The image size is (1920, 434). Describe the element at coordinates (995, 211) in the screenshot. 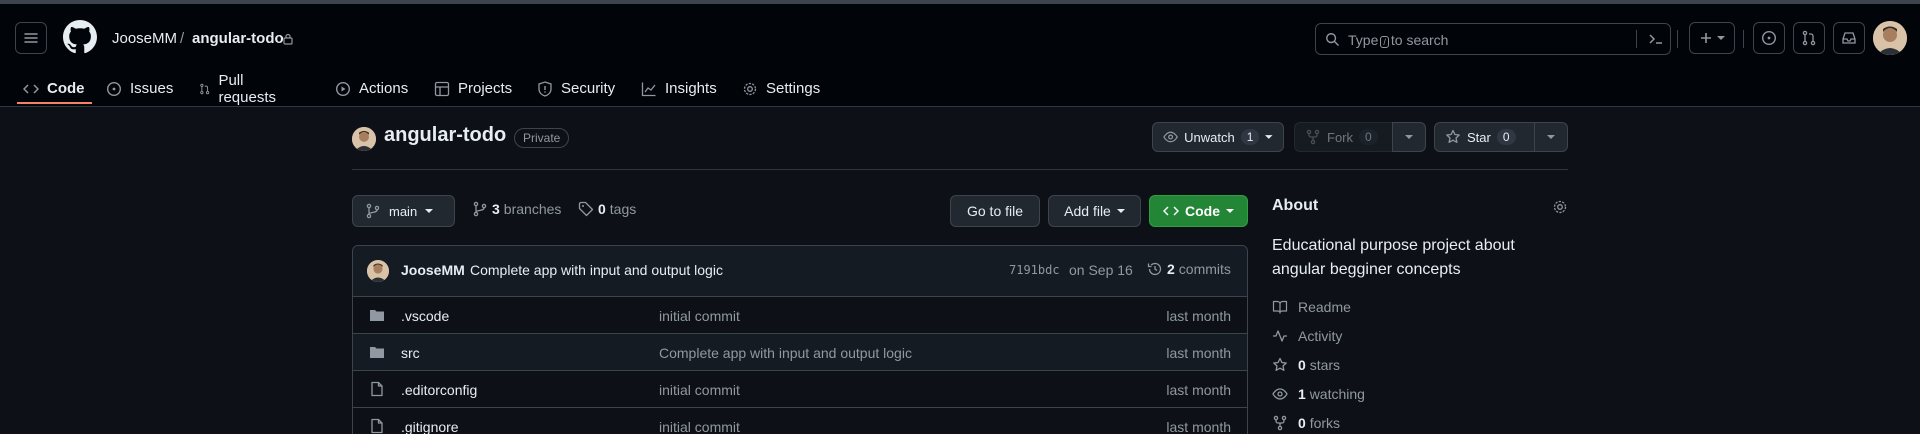

I see `go-to-file-button: Go to file` at that location.